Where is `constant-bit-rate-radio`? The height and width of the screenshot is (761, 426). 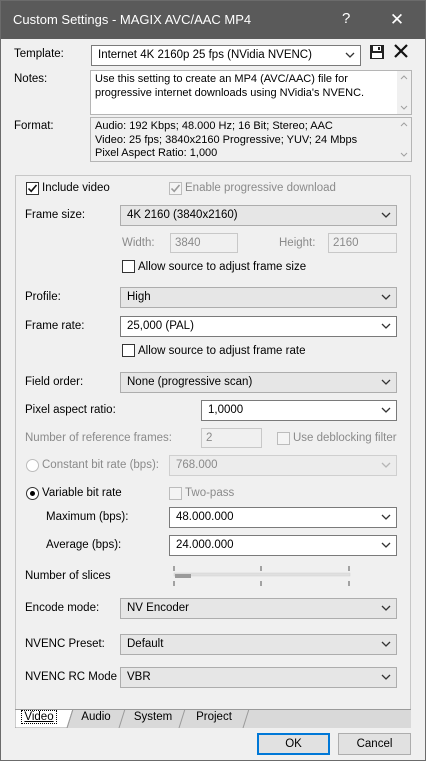 constant-bit-rate-radio is located at coordinates (32, 465).